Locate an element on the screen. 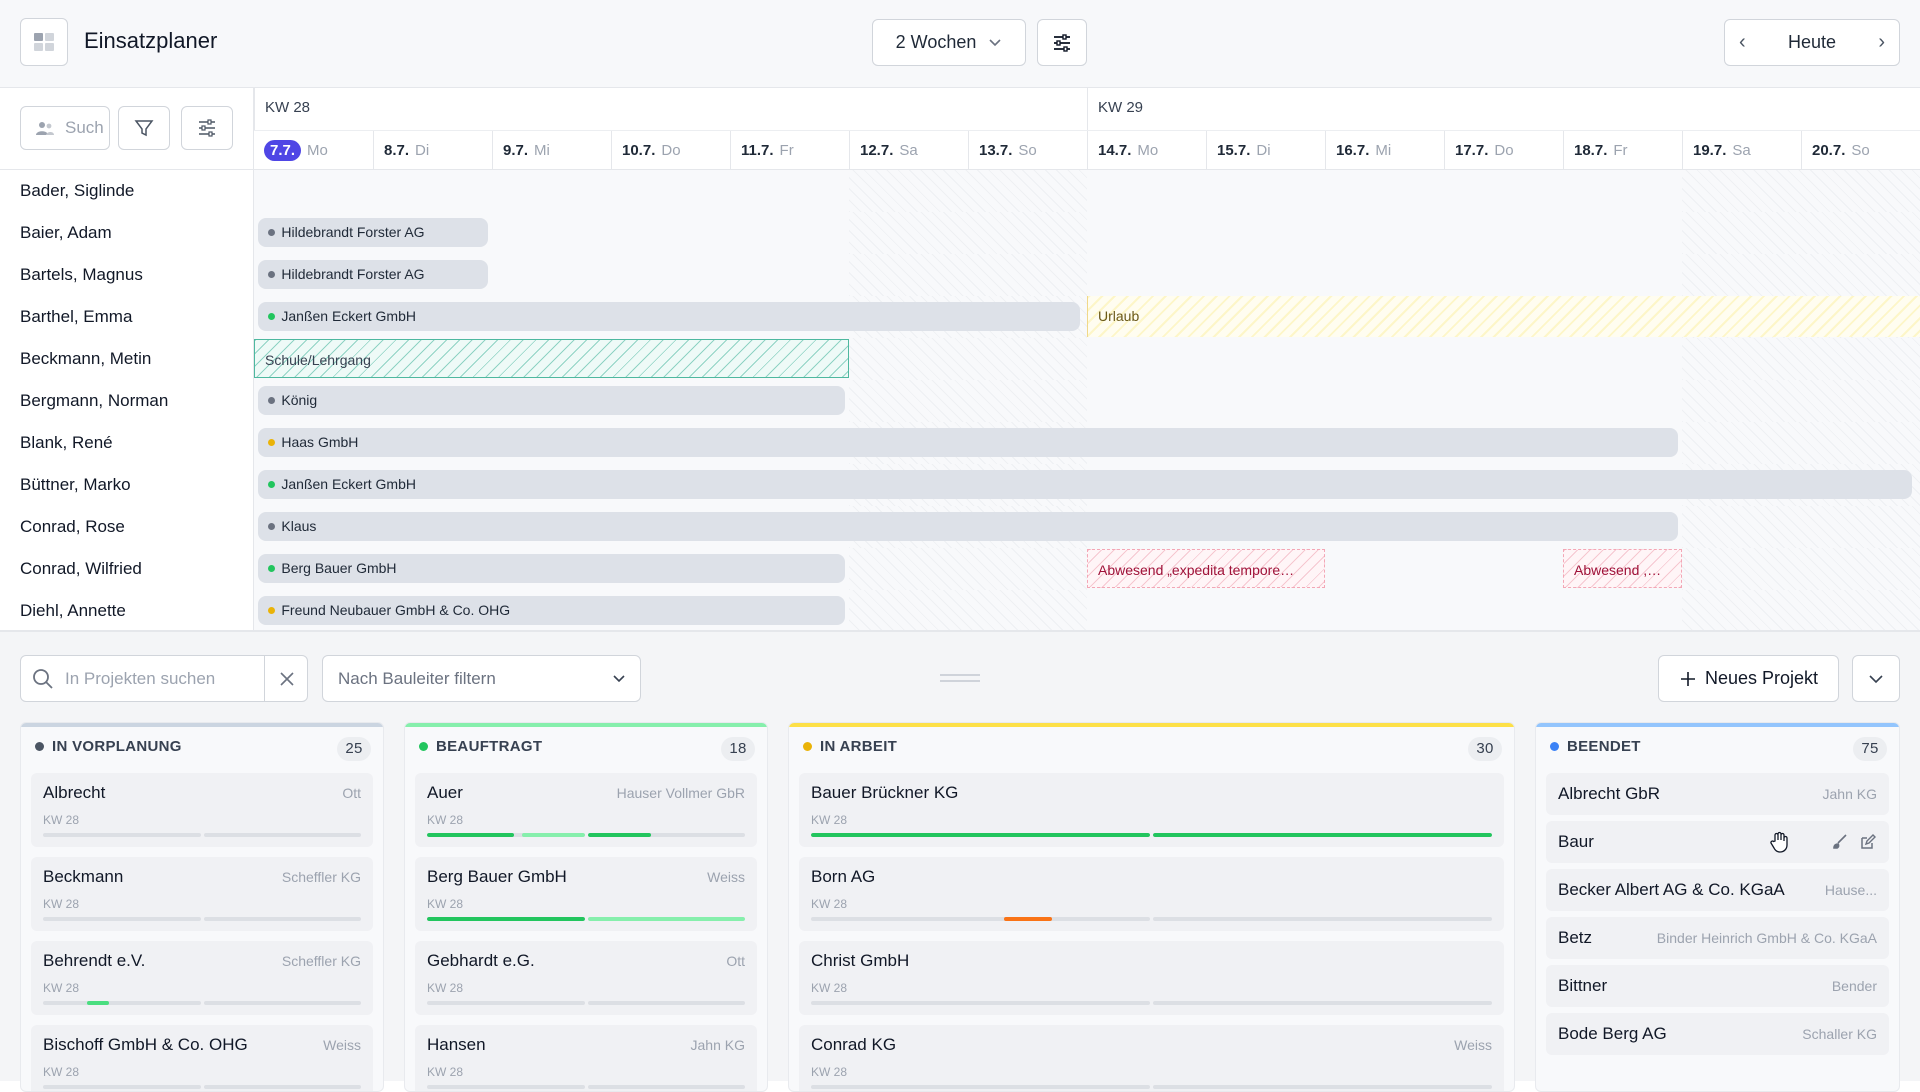 This screenshot has width=1920, height=1092. project-manager: Hauser Vollmer GbR is located at coordinates (680, 793).